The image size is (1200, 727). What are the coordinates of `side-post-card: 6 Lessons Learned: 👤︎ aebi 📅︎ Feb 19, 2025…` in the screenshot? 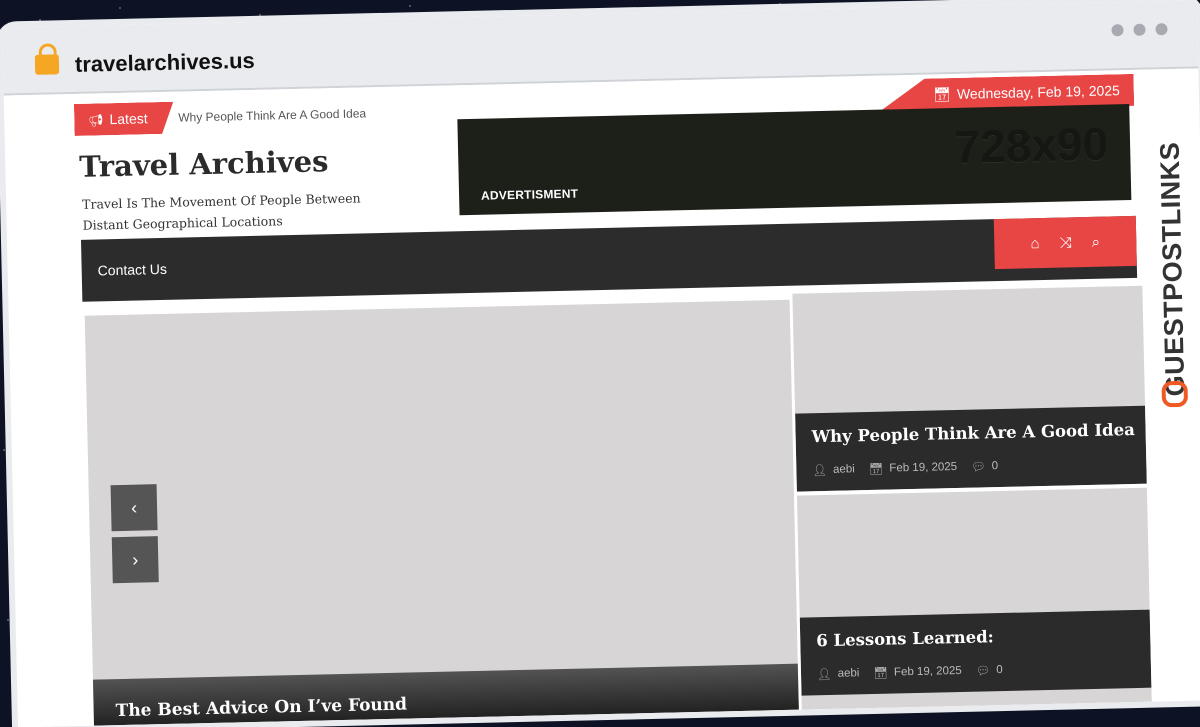 It's located at (974, 598).